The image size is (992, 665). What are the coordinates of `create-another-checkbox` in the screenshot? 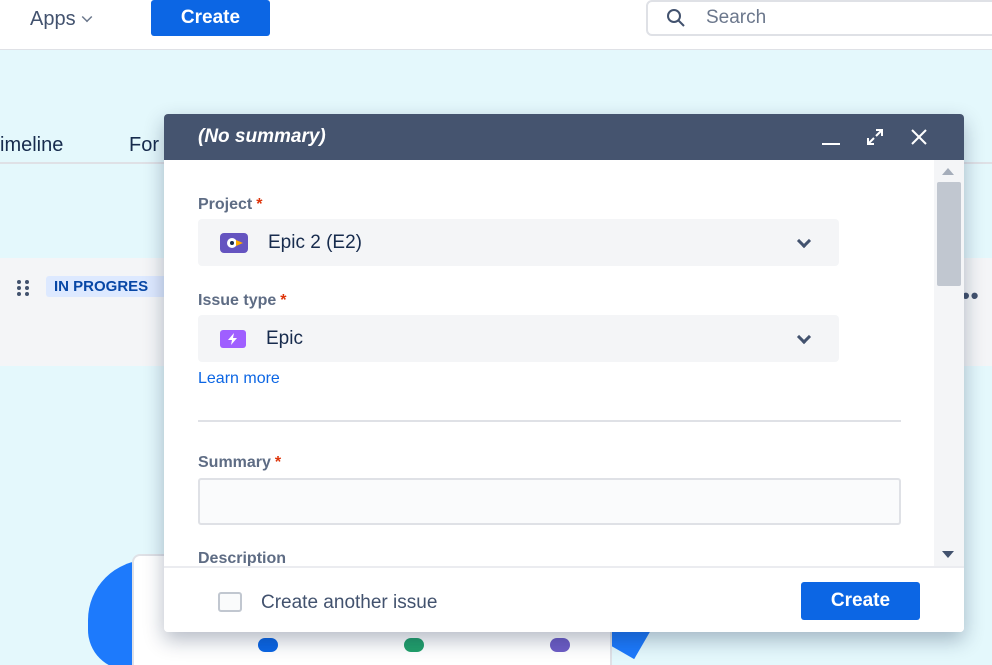 It's located at (230, 602).